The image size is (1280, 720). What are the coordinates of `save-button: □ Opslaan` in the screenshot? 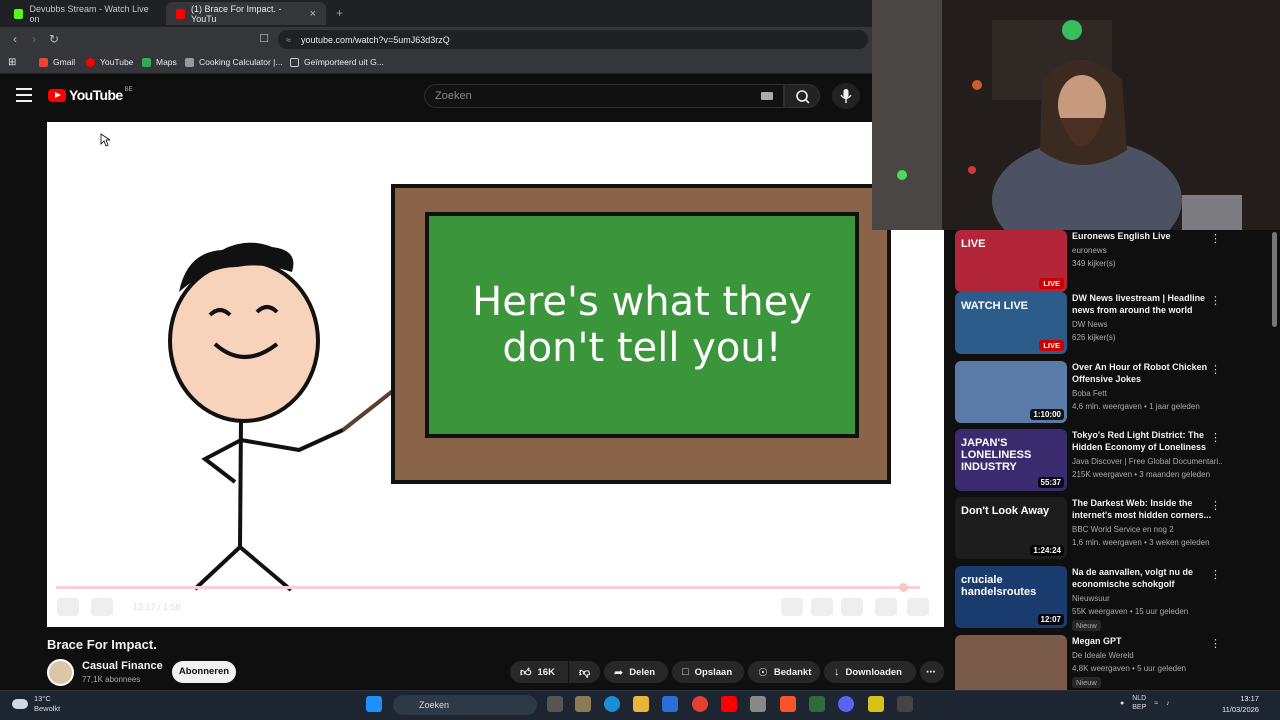 It's located at (708, 672).